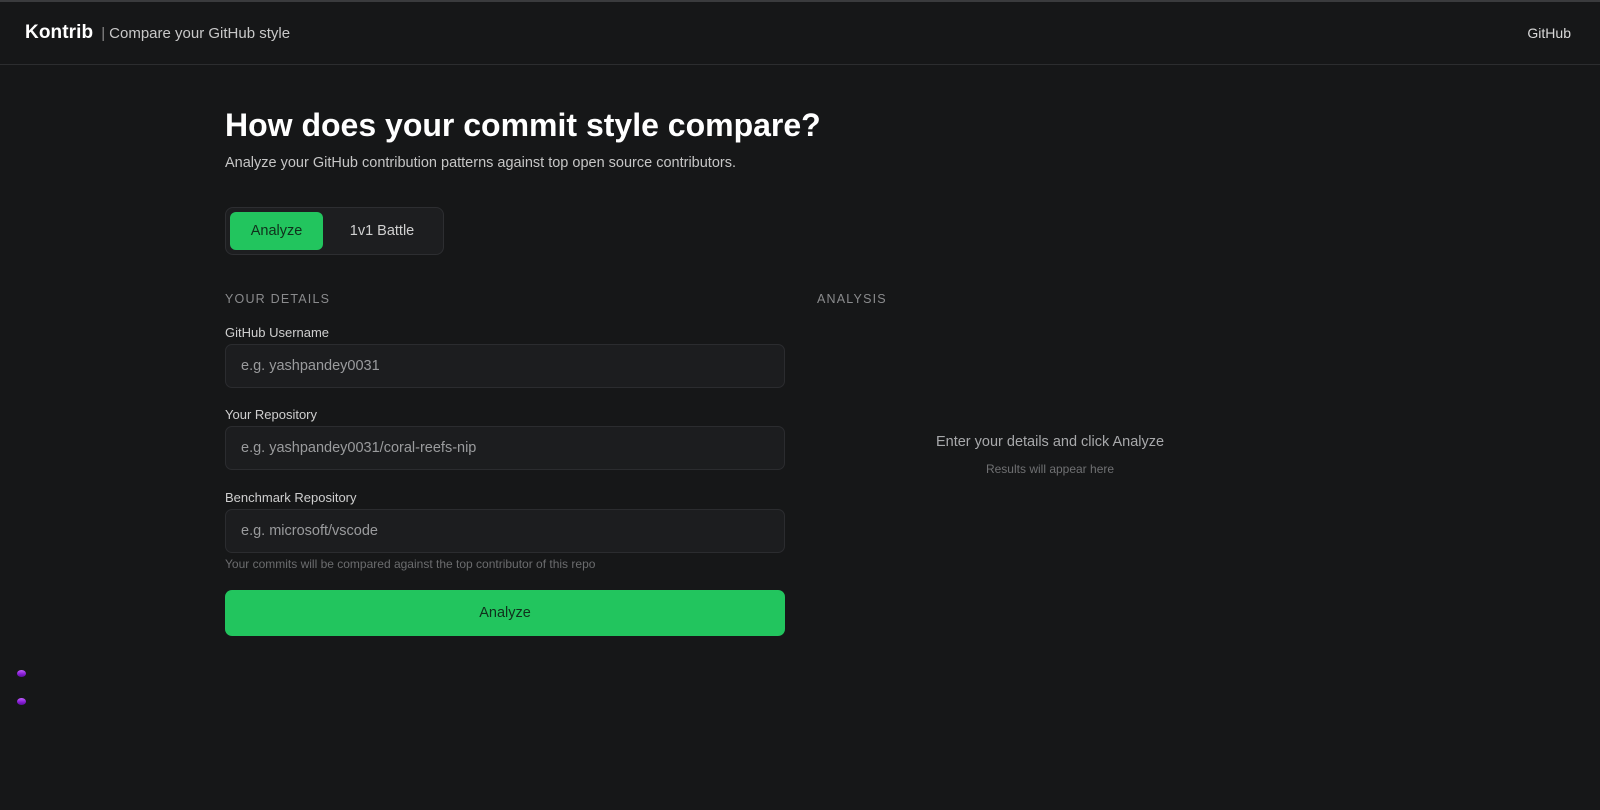 This screenshot has height=810, width=1600. Describe the element at coordinates (382, 231) in the screenshot. I see `tab-1v1-battle: 1v1 Battle` at that location.